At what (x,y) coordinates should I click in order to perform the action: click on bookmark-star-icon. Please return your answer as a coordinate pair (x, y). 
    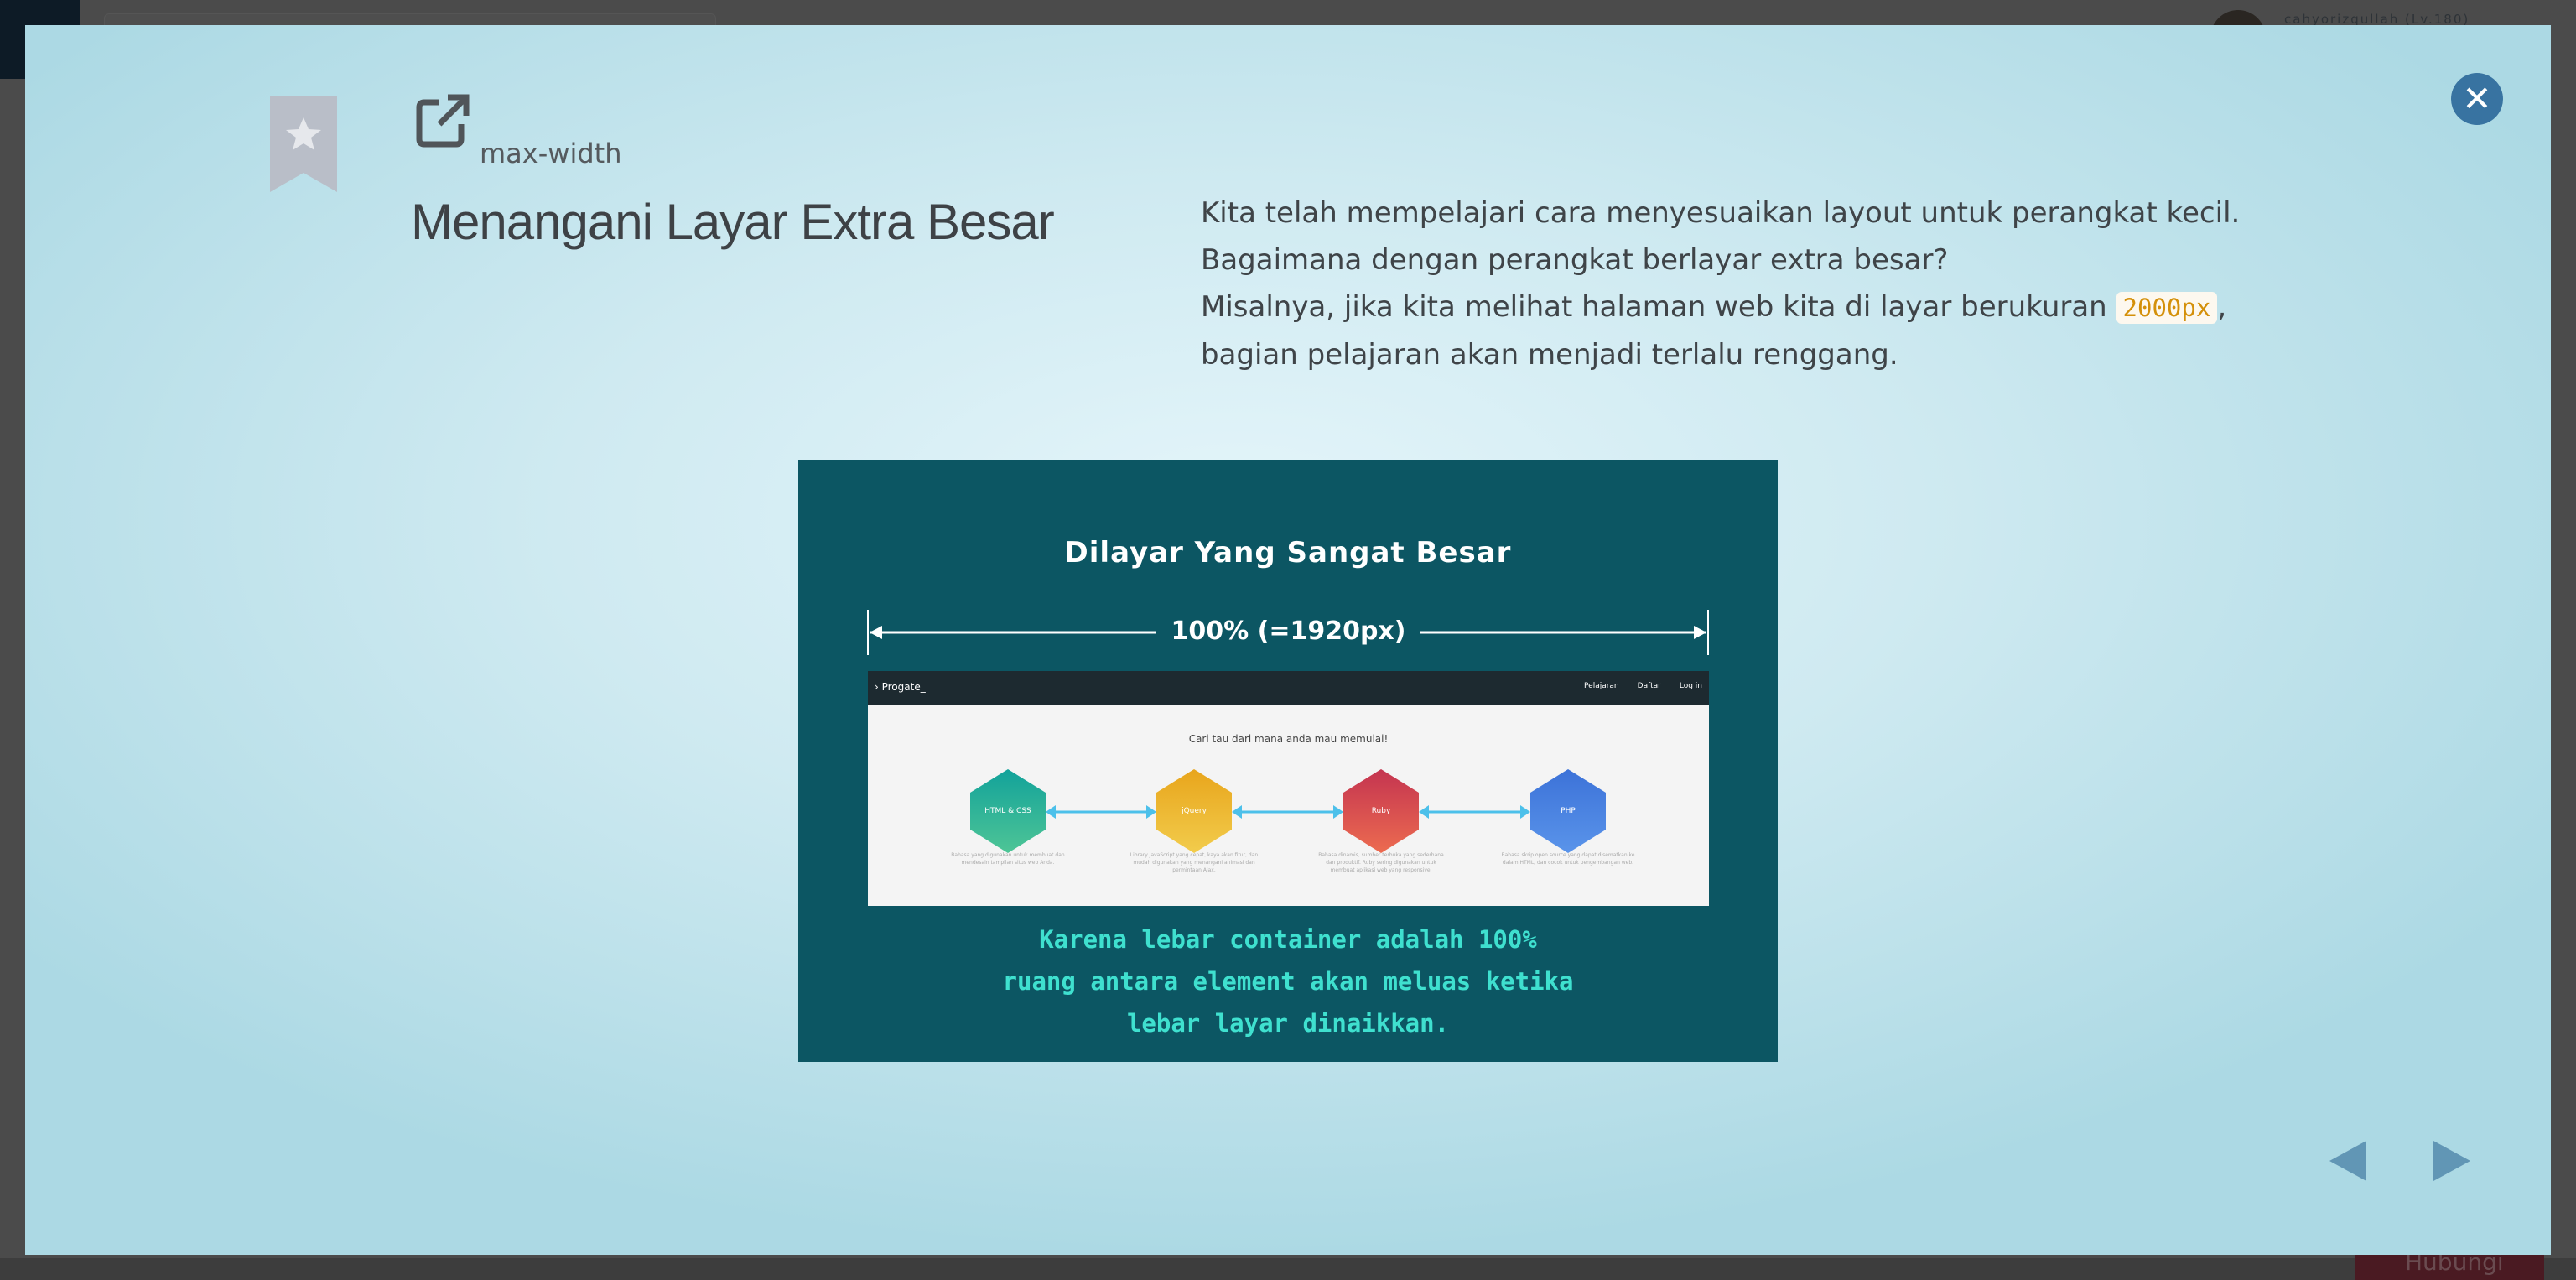
    Looking at the image, I should click on (303, 144).